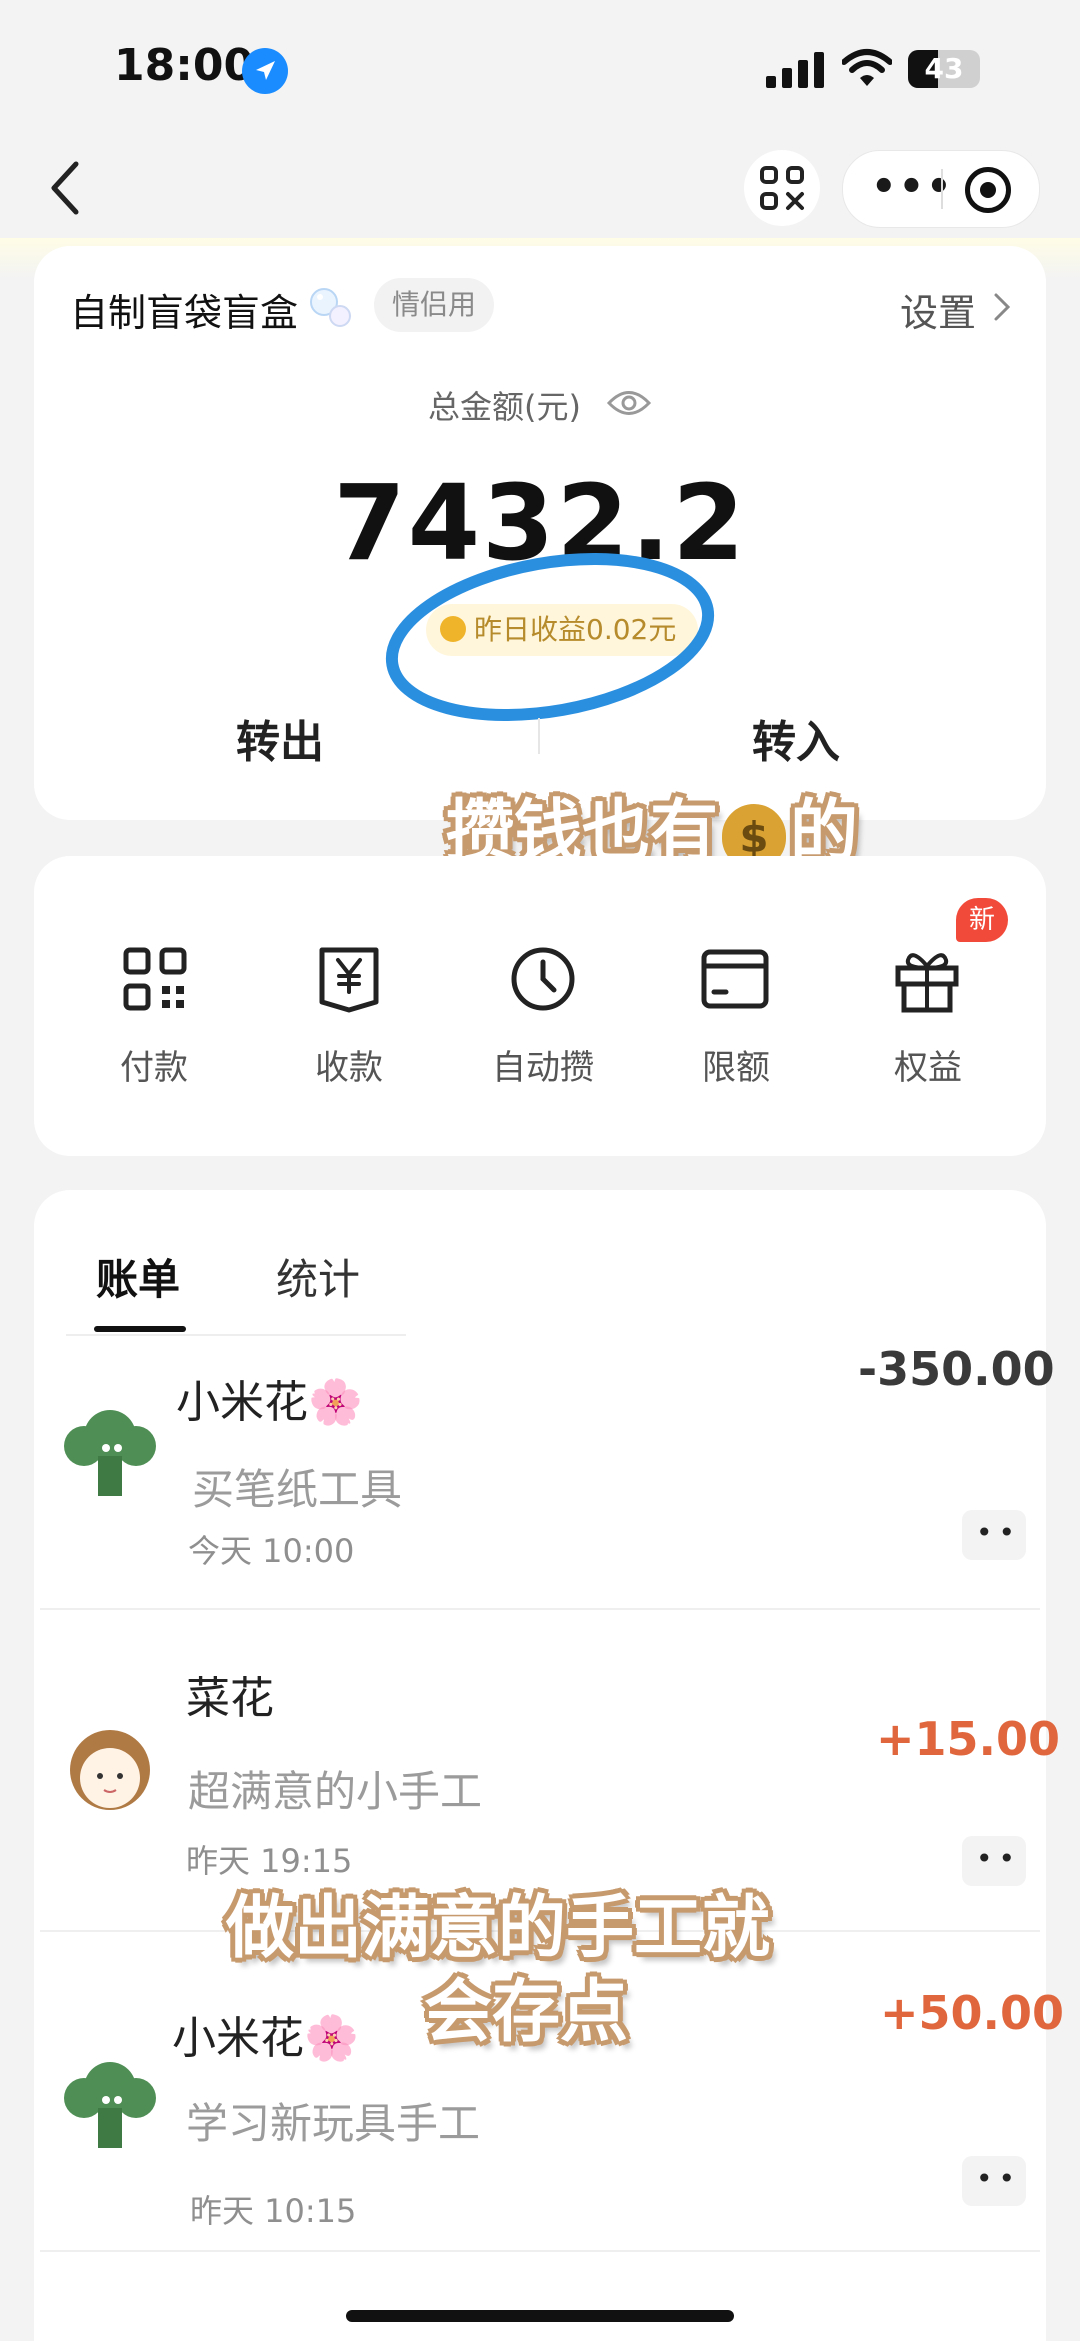  I want to click on transfer-in-button: 转入, so click(796, 738).